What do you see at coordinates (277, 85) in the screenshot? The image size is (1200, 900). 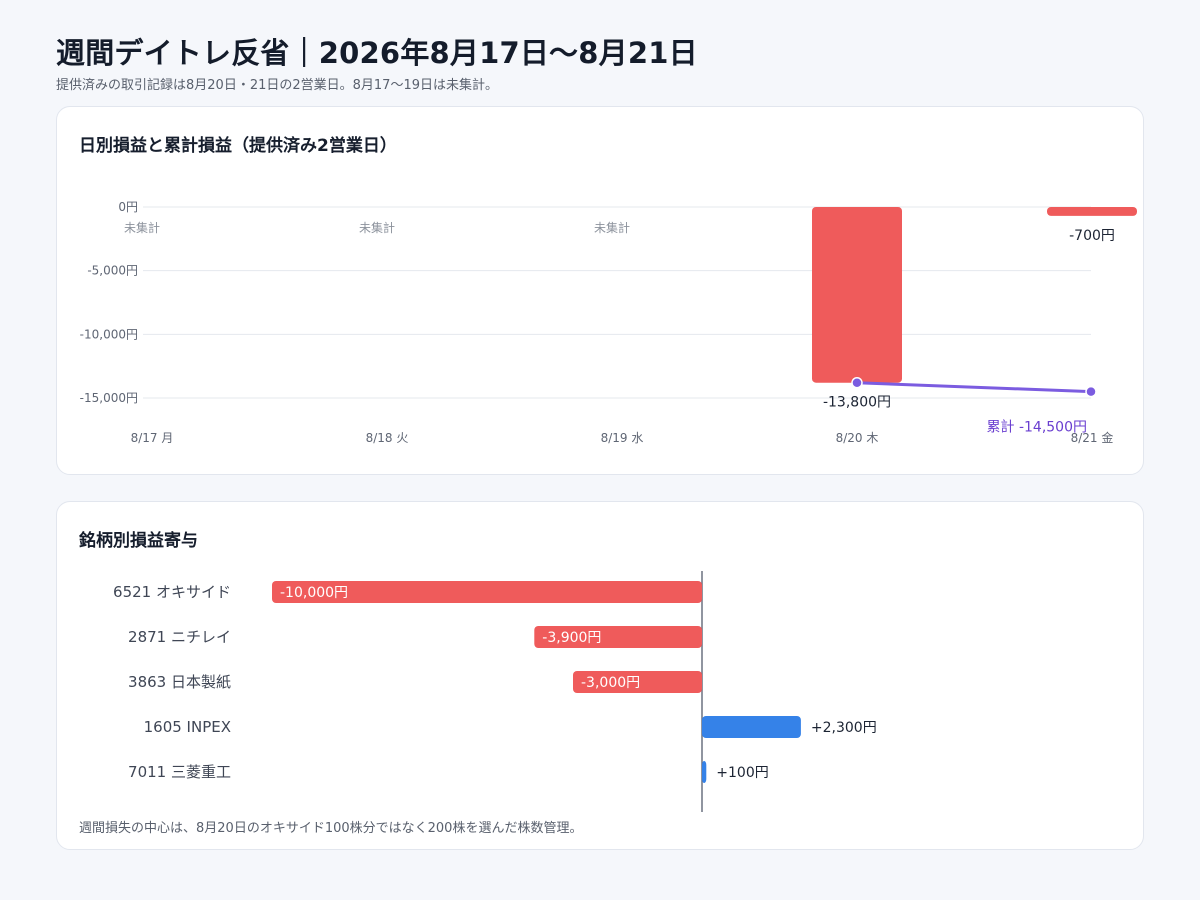 I see `page-subtitle: 提供済みの取引記録は8月20日・21日の2営業日。8月17〜19日は未集計。` at bounding box center [277, 85].